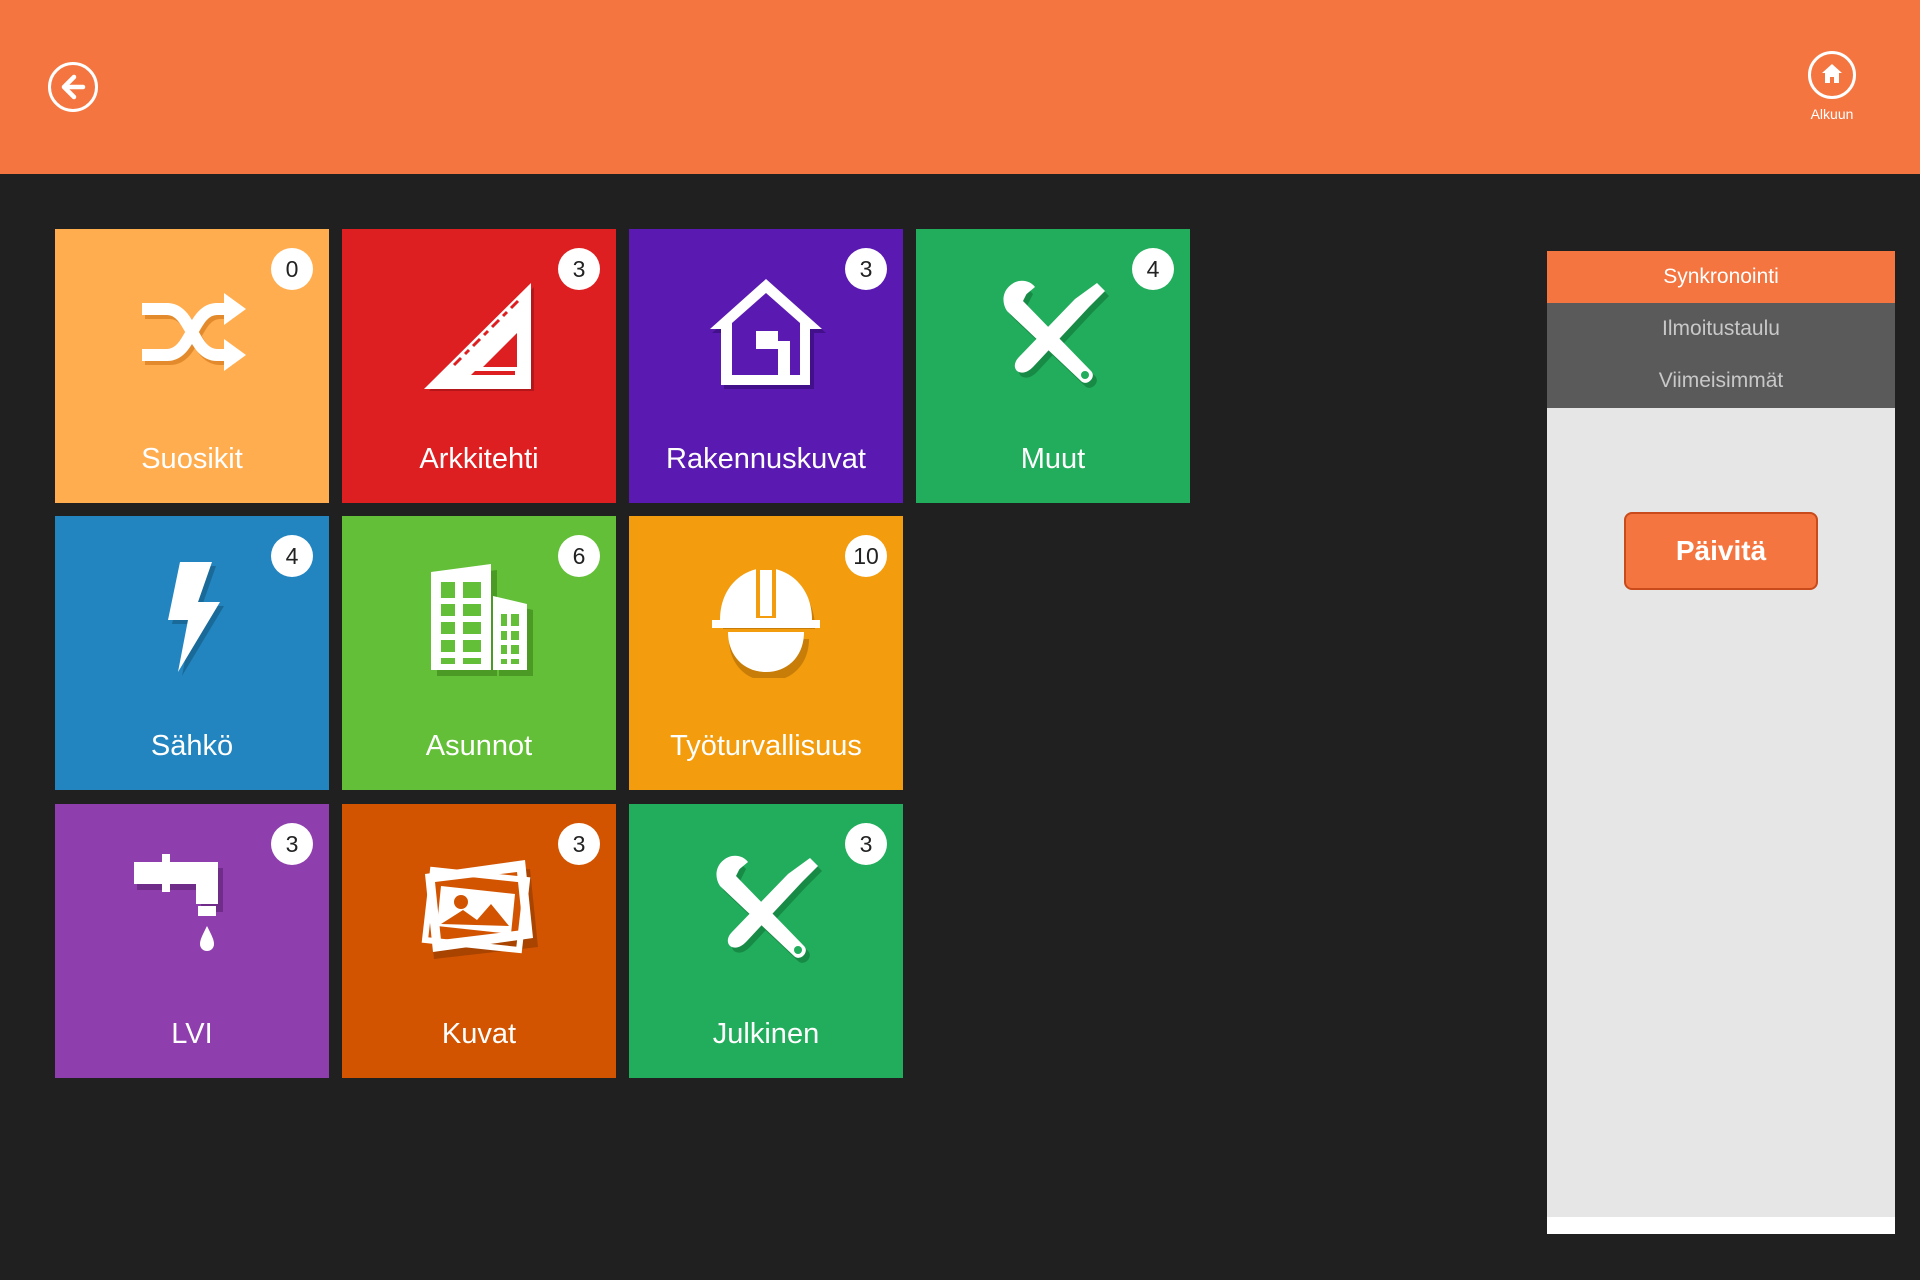 Image resolution: width=1920 pixels, height=1280 pixels. I want to click on tile-muut: 4 Muut, so click(1053, 366).